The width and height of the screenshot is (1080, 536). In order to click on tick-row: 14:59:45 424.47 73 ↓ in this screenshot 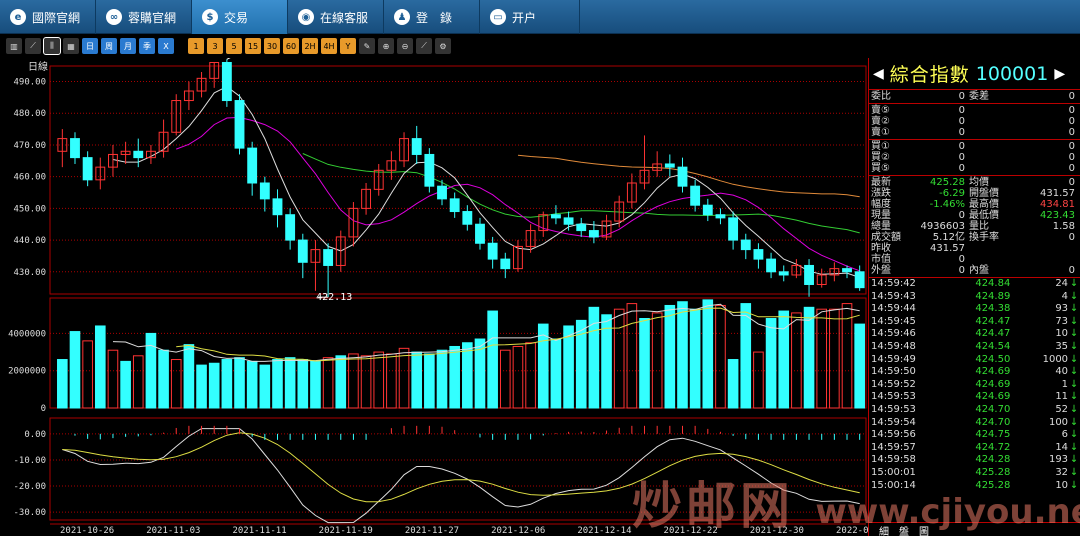, I will do `click(975, 321)`.